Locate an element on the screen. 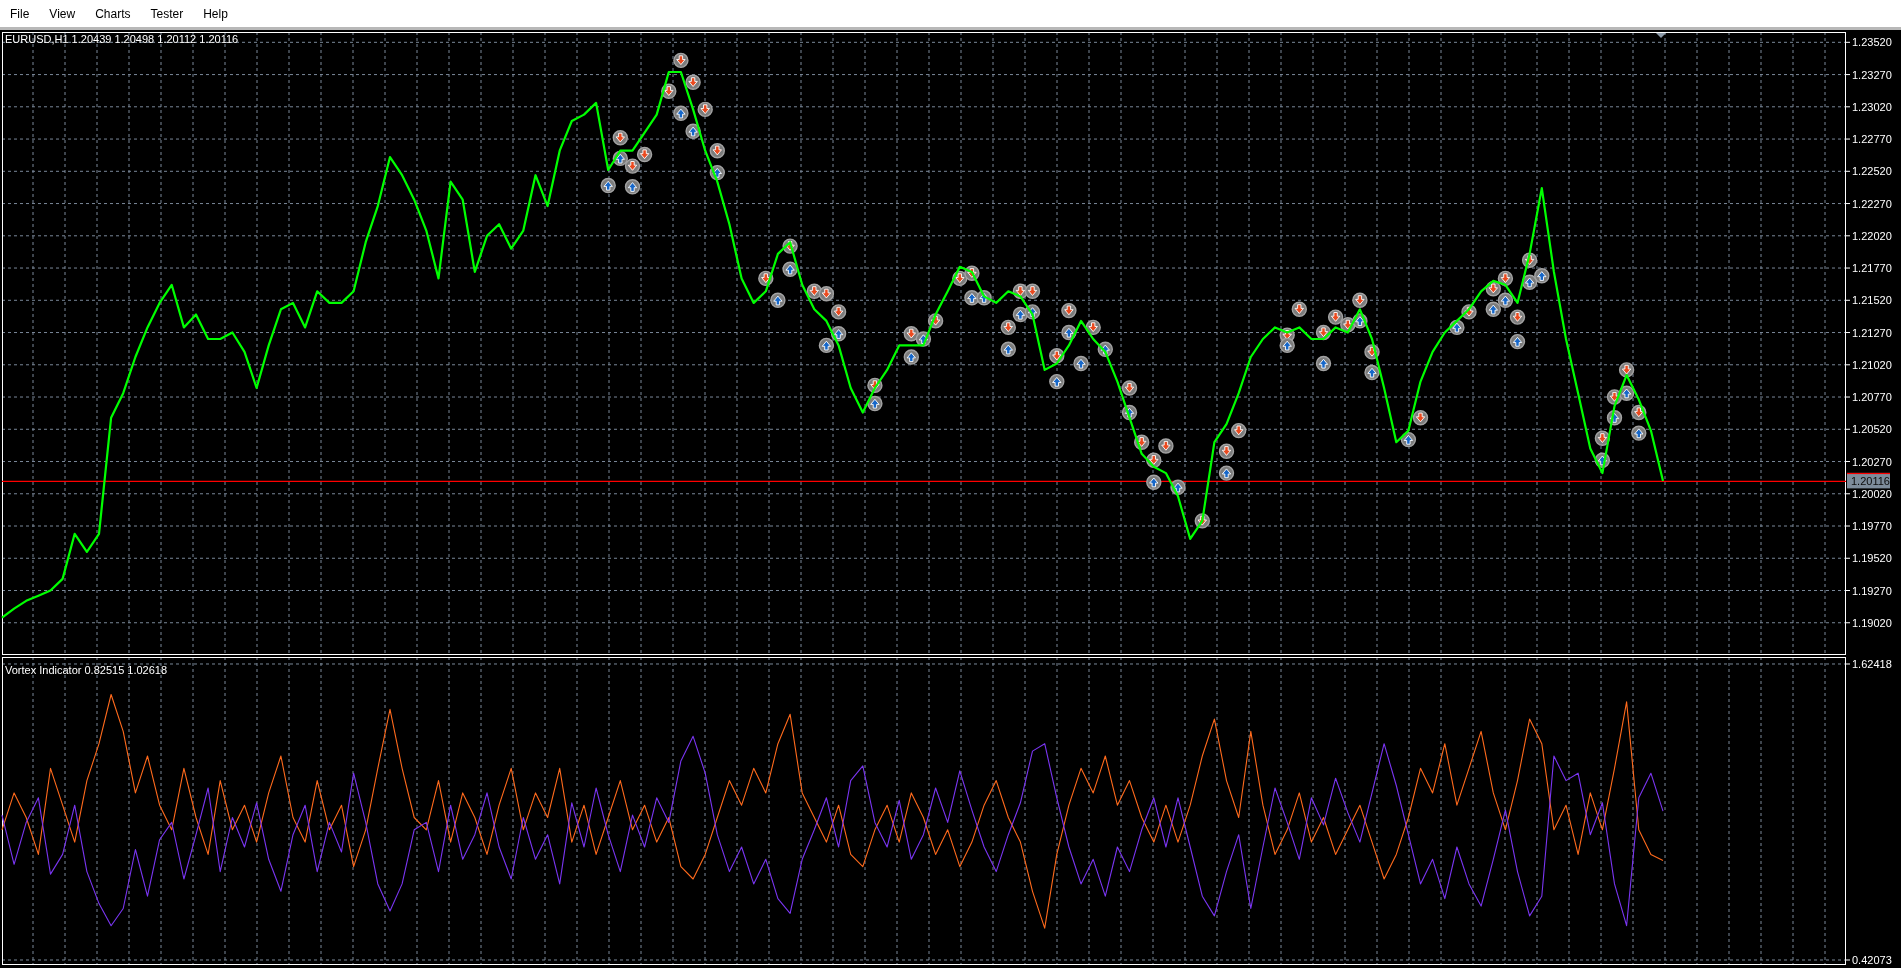 The image size is (1901, 968). menu-item: View is located at coordinates (62, 13).